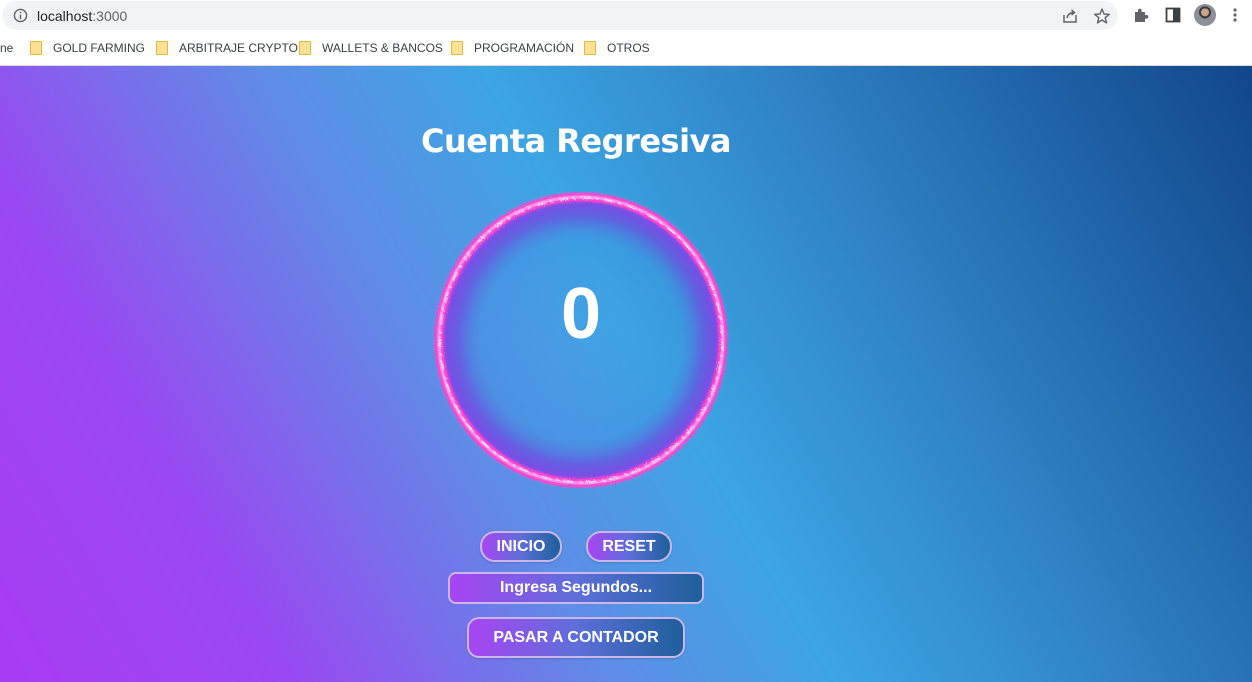 This screenshot has width=1252, height=682. What do you see at coordinates (110, 16) in the screenshot?
I see `url-port: :3000` at bounding box center [110, 16].